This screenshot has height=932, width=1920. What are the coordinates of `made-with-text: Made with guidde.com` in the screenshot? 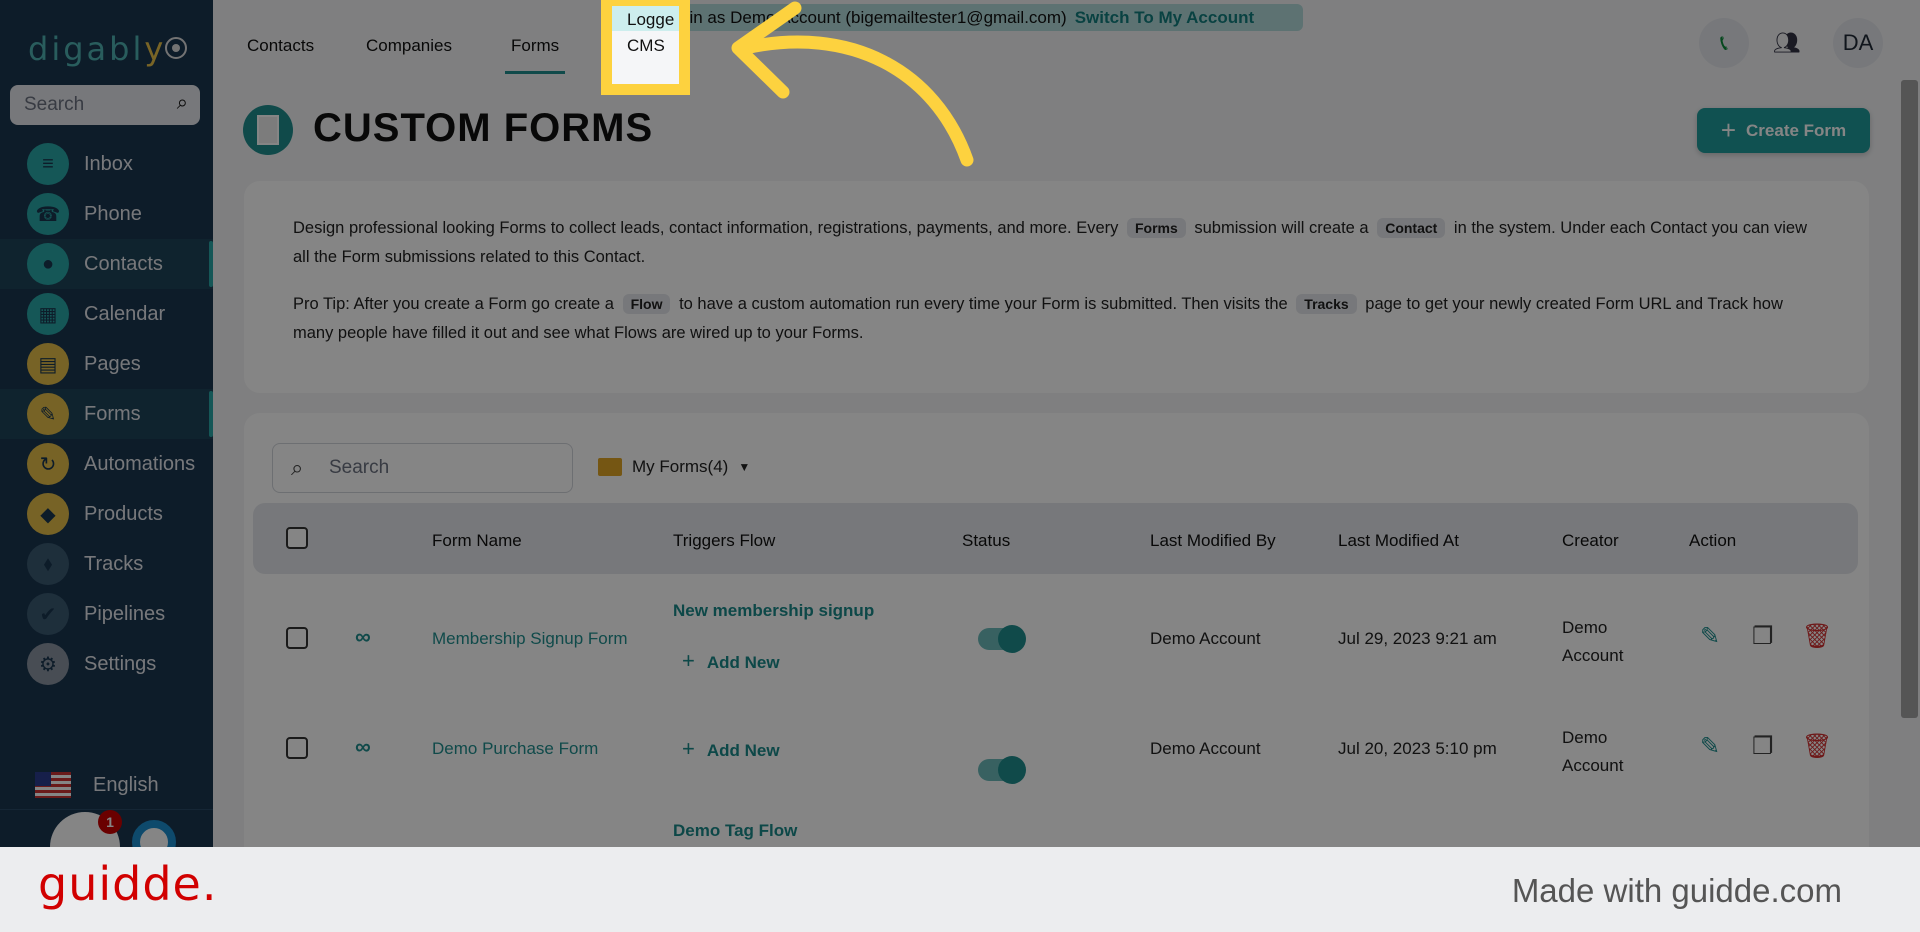 It's located at (1676, 890).